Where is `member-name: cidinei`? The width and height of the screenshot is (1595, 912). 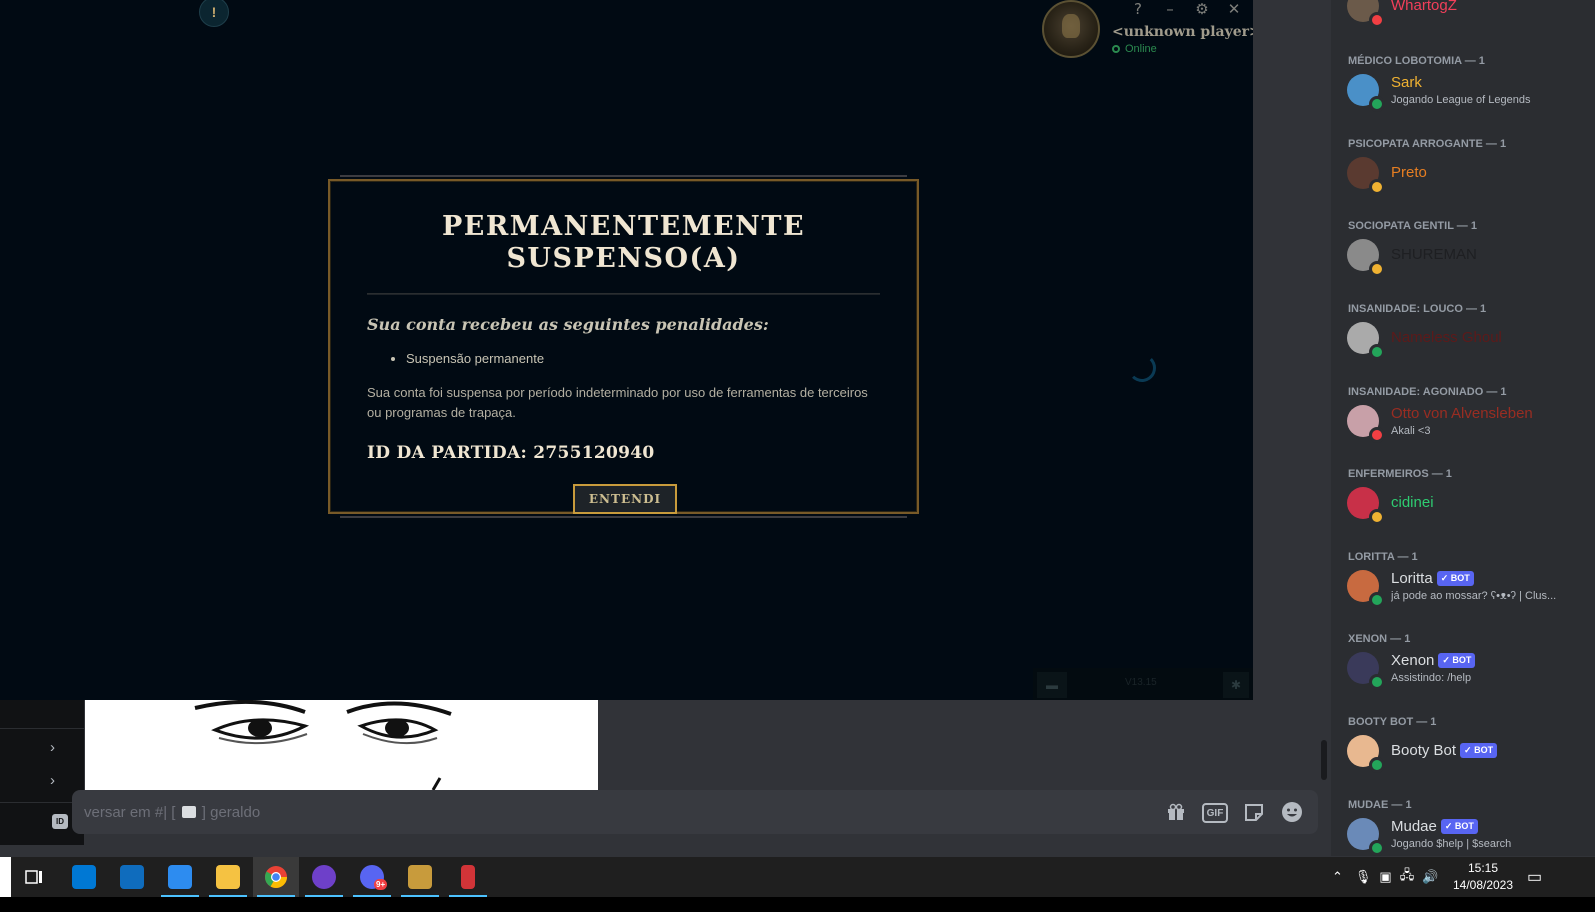 member-name: cidinei is located at coordinates (1412, 502).